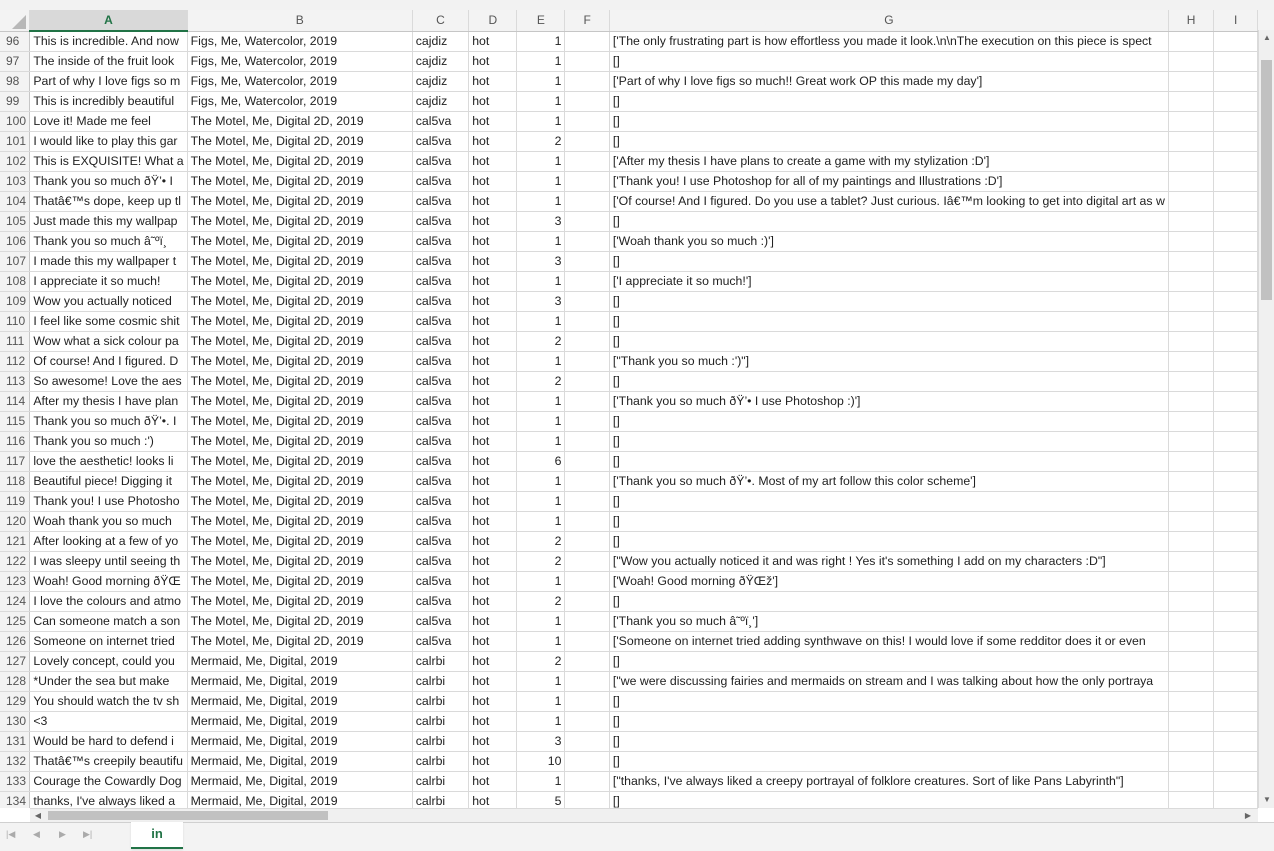 Image resolution: width=1274 pixels, height=851 pixels. I want to click on row-header: 123, so click(15, 581).